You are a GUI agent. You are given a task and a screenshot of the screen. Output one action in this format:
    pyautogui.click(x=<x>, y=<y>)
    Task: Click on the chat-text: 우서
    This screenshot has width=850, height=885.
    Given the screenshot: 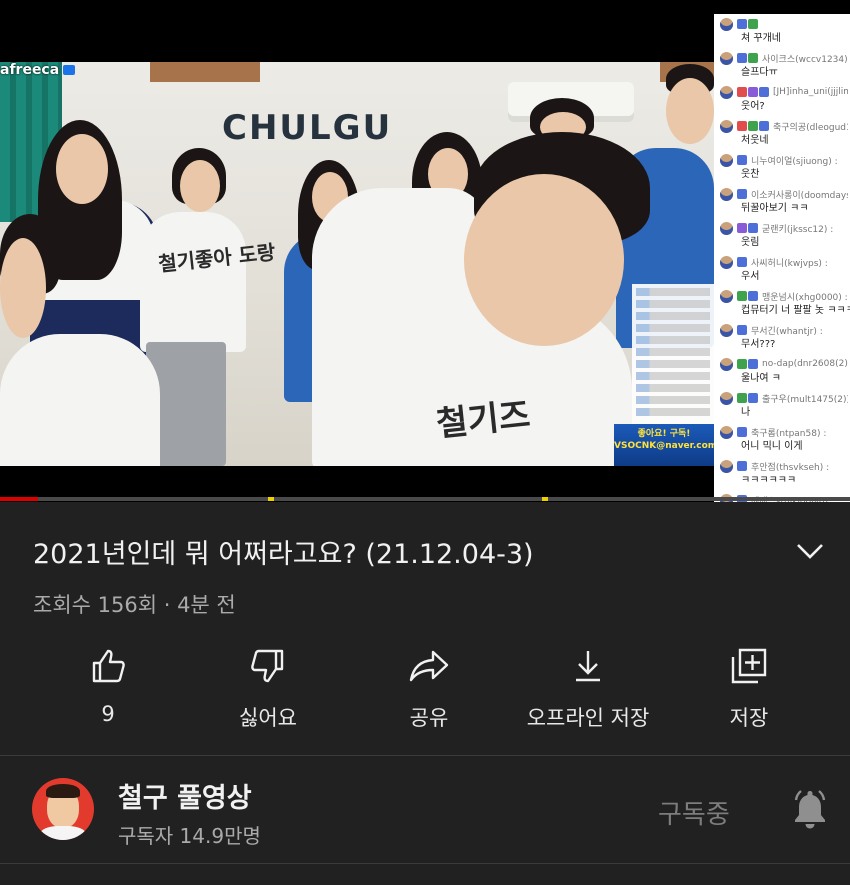 What is the action you would take?
    pyautogui.click(x=750, y=276)
    